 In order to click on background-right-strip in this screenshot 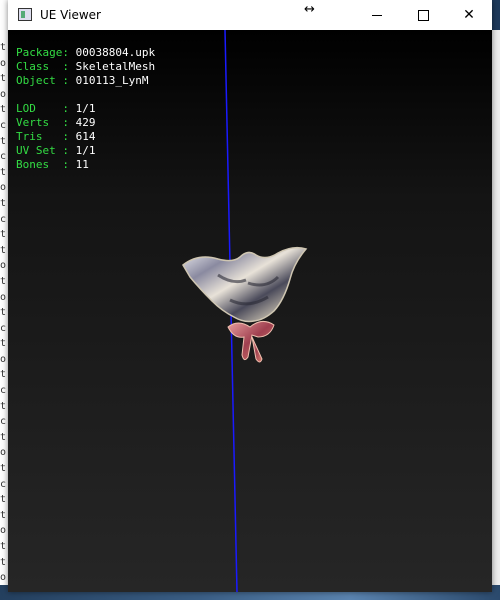, I will do `click(496, 315)`.